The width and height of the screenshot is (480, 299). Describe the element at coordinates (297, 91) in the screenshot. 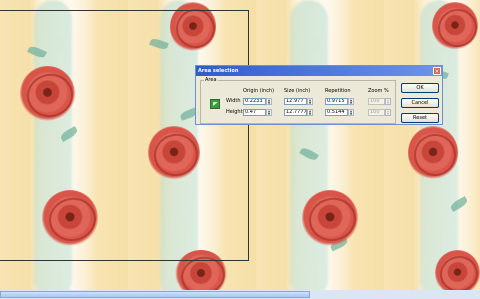

I see `size-column-header: Size (inch)` at that location.